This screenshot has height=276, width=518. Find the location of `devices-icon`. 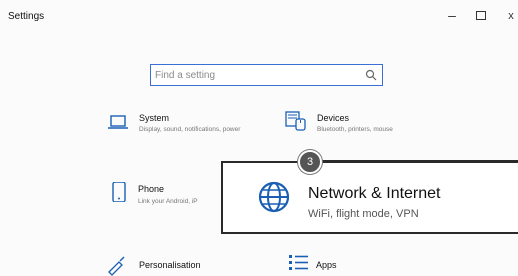

devices-icon is located at coordinates (295, 121).